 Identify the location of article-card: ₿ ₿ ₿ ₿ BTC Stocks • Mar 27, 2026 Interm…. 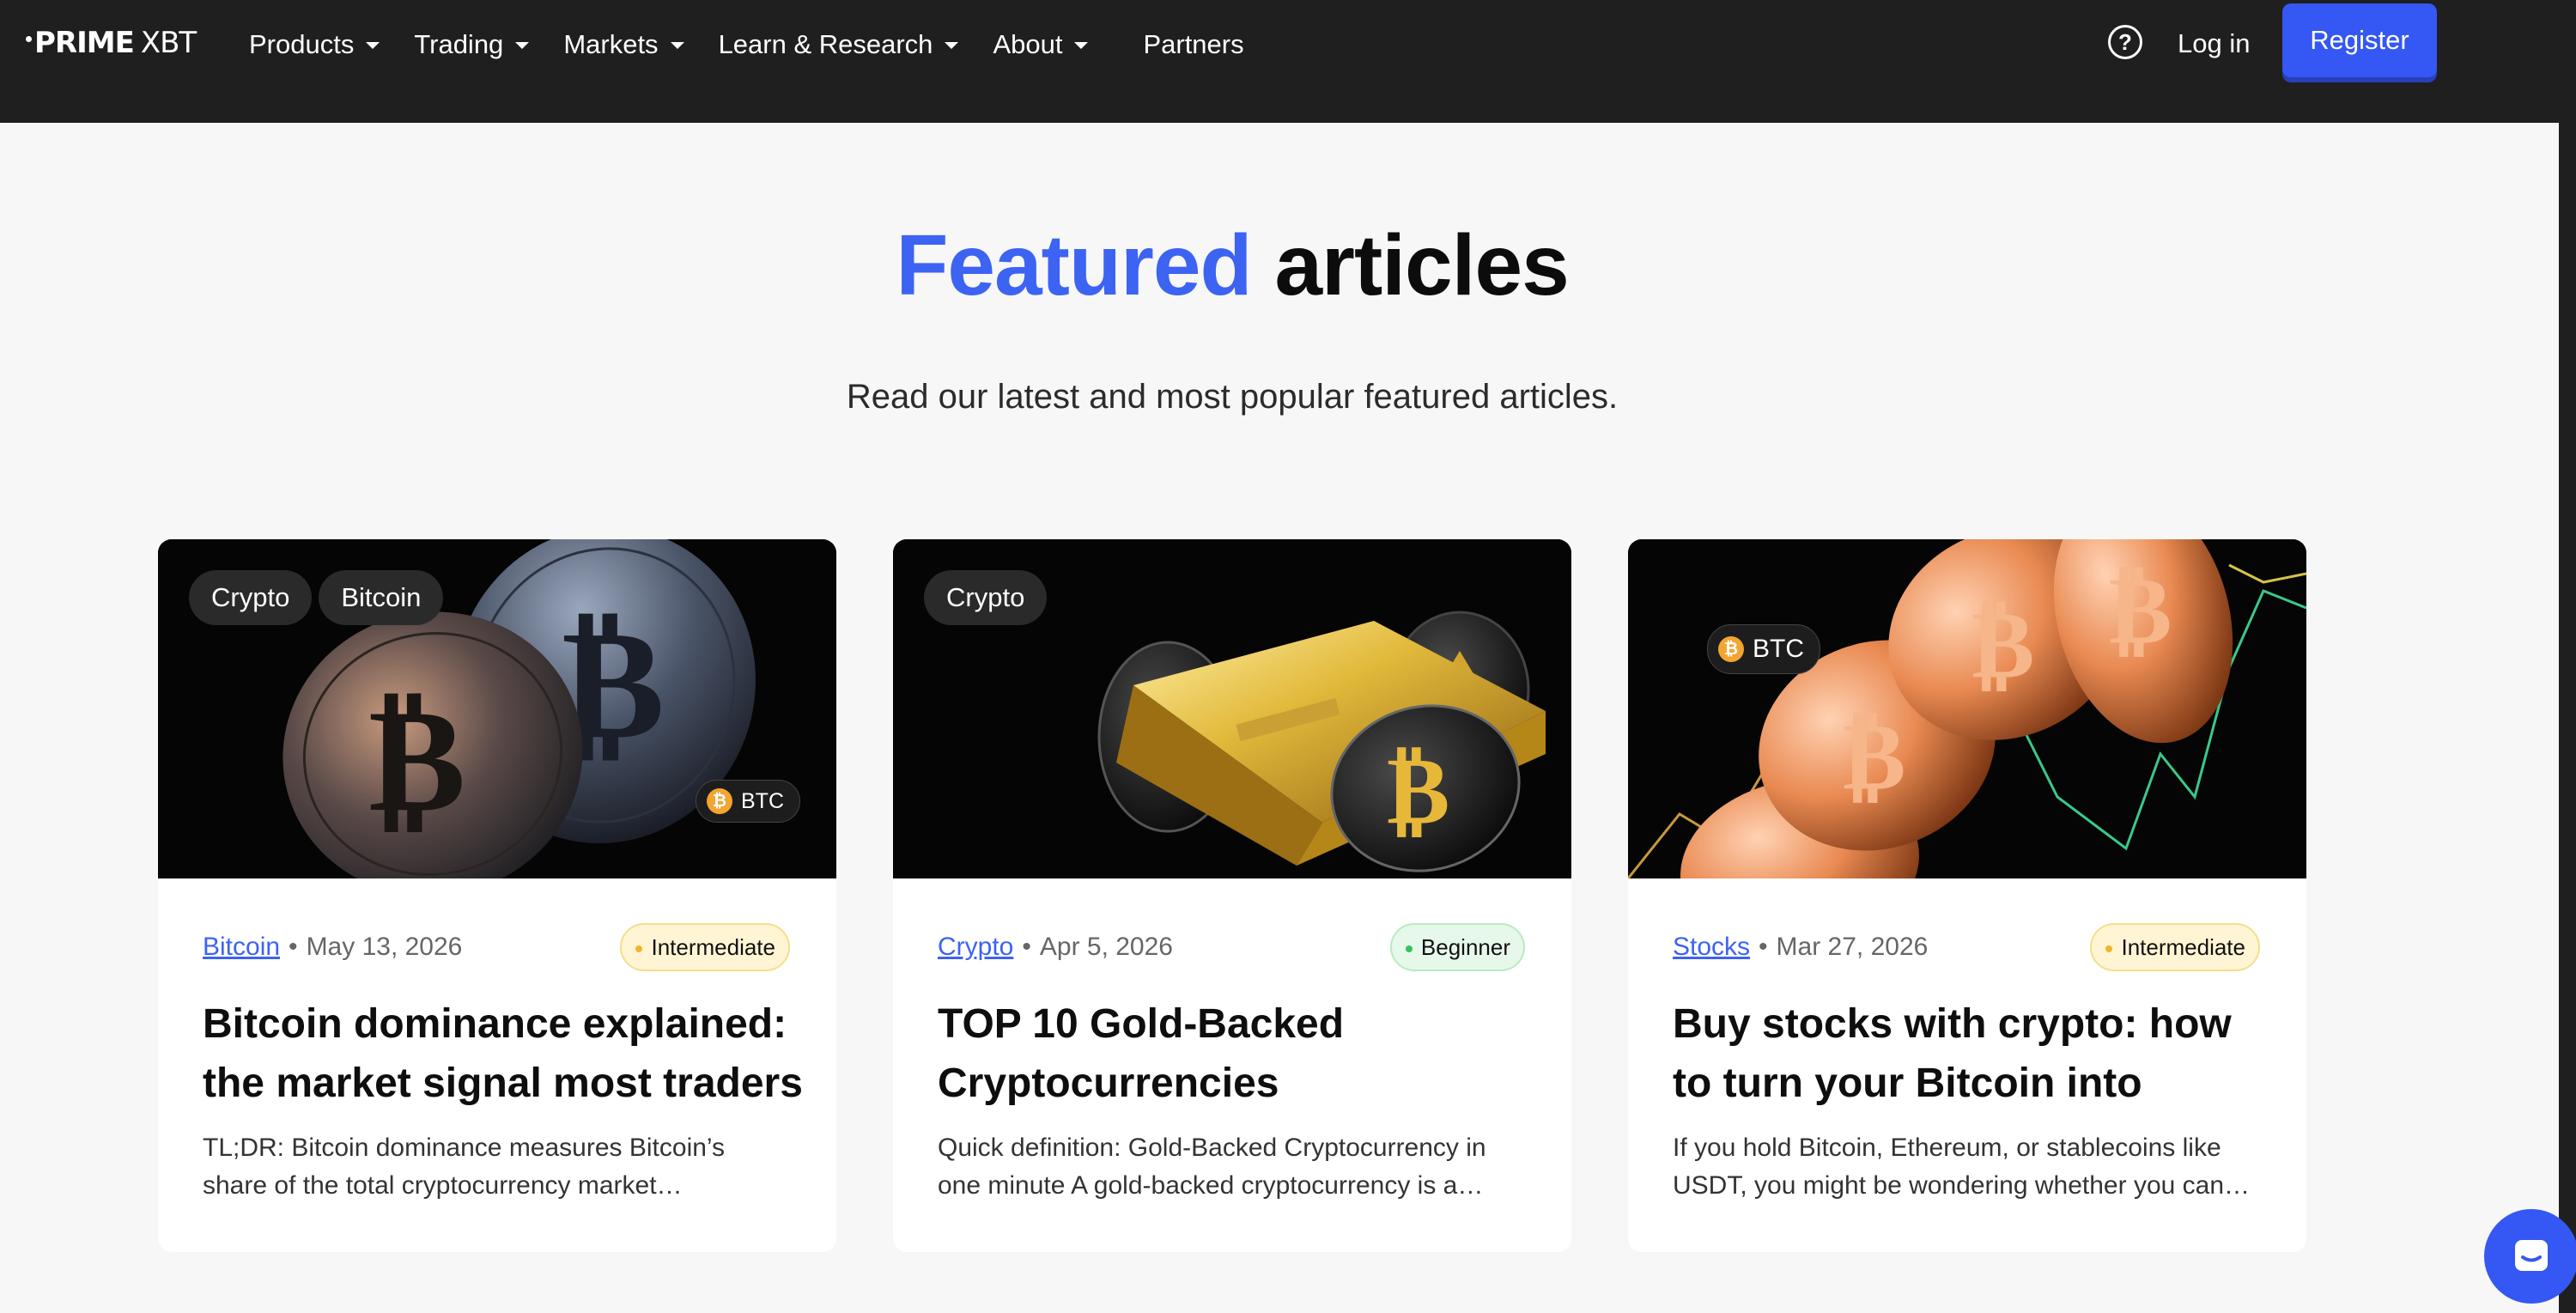
(1967, 895).